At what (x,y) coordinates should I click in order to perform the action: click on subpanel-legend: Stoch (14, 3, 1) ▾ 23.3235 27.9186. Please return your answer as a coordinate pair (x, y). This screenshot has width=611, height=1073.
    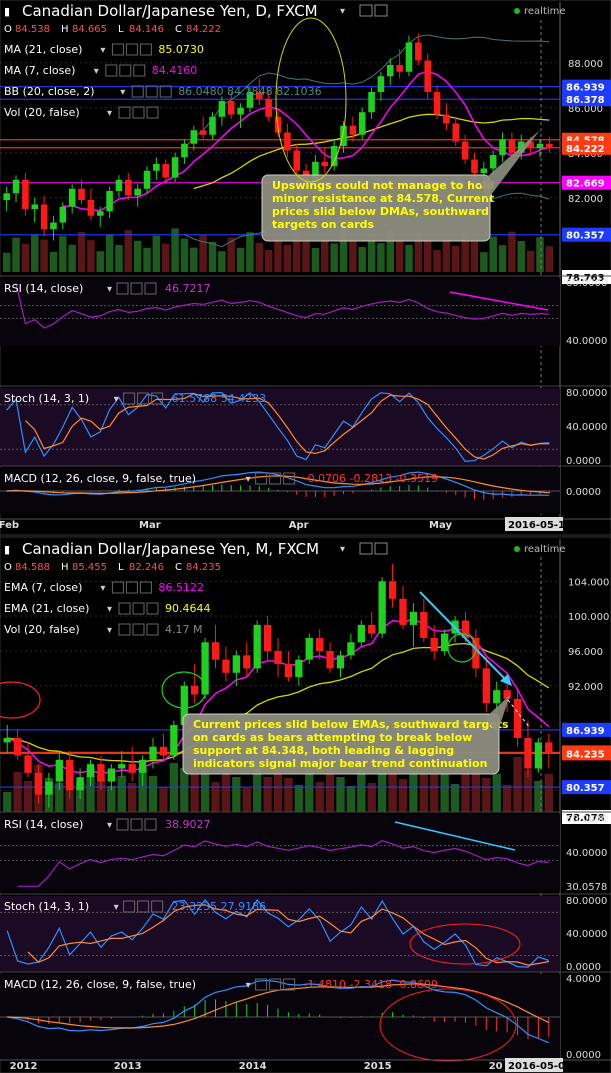
    Looking at the image, I should click on (135, 906).